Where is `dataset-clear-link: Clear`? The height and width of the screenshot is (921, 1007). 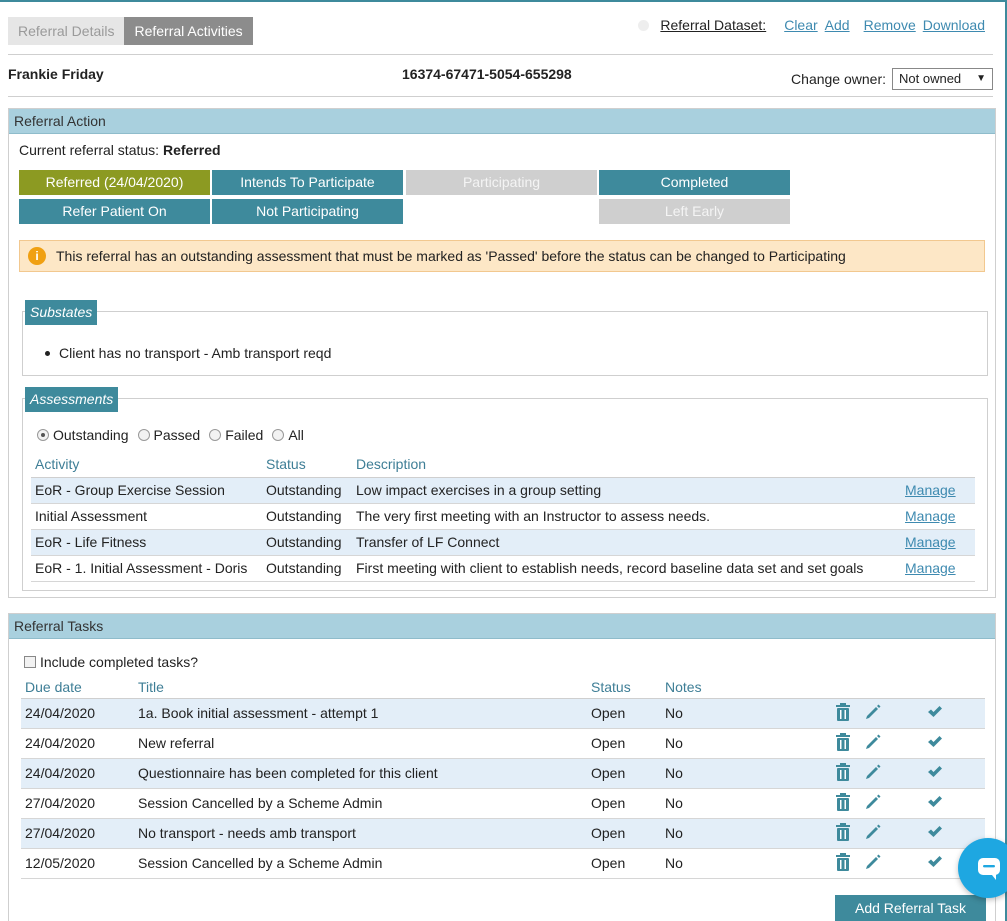
dataset-clear-link: Clear is located at coordinates (800, 25).